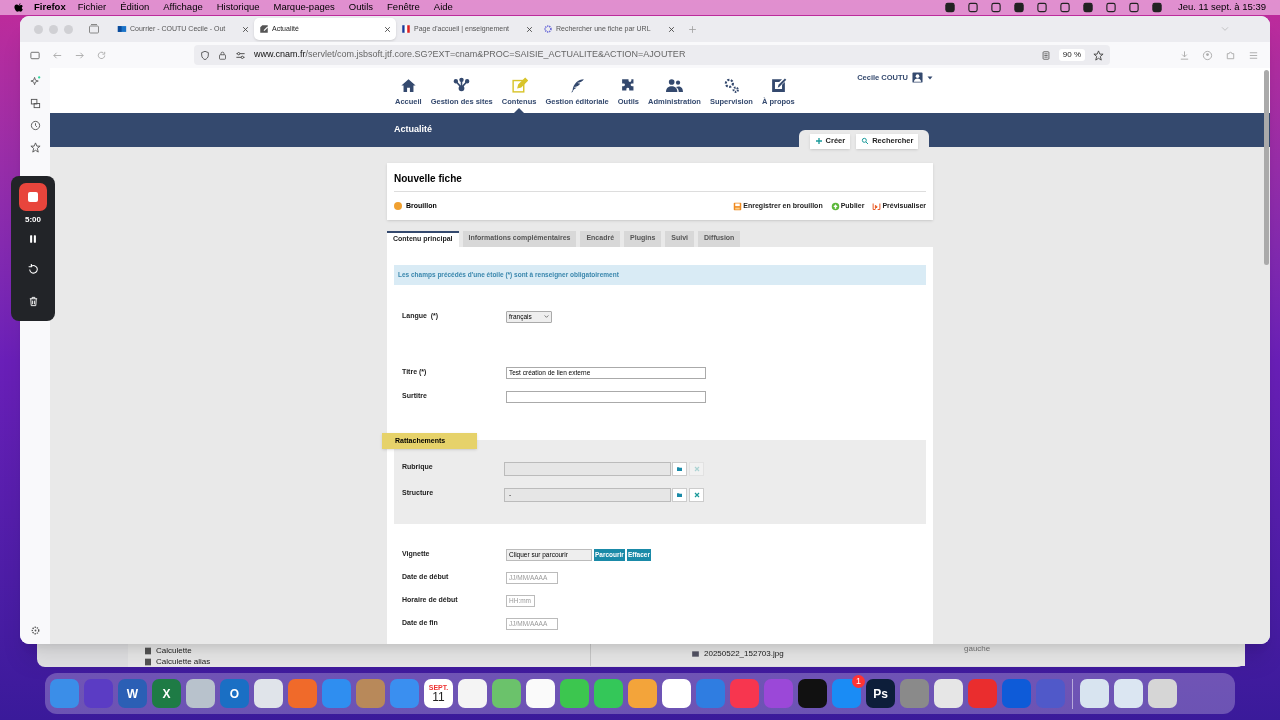 The image size is (1280, 720). What do you see at coordinates (35, 81) in the screenshot?
I see `sparkle-icon` at bounding box center [35, 81].